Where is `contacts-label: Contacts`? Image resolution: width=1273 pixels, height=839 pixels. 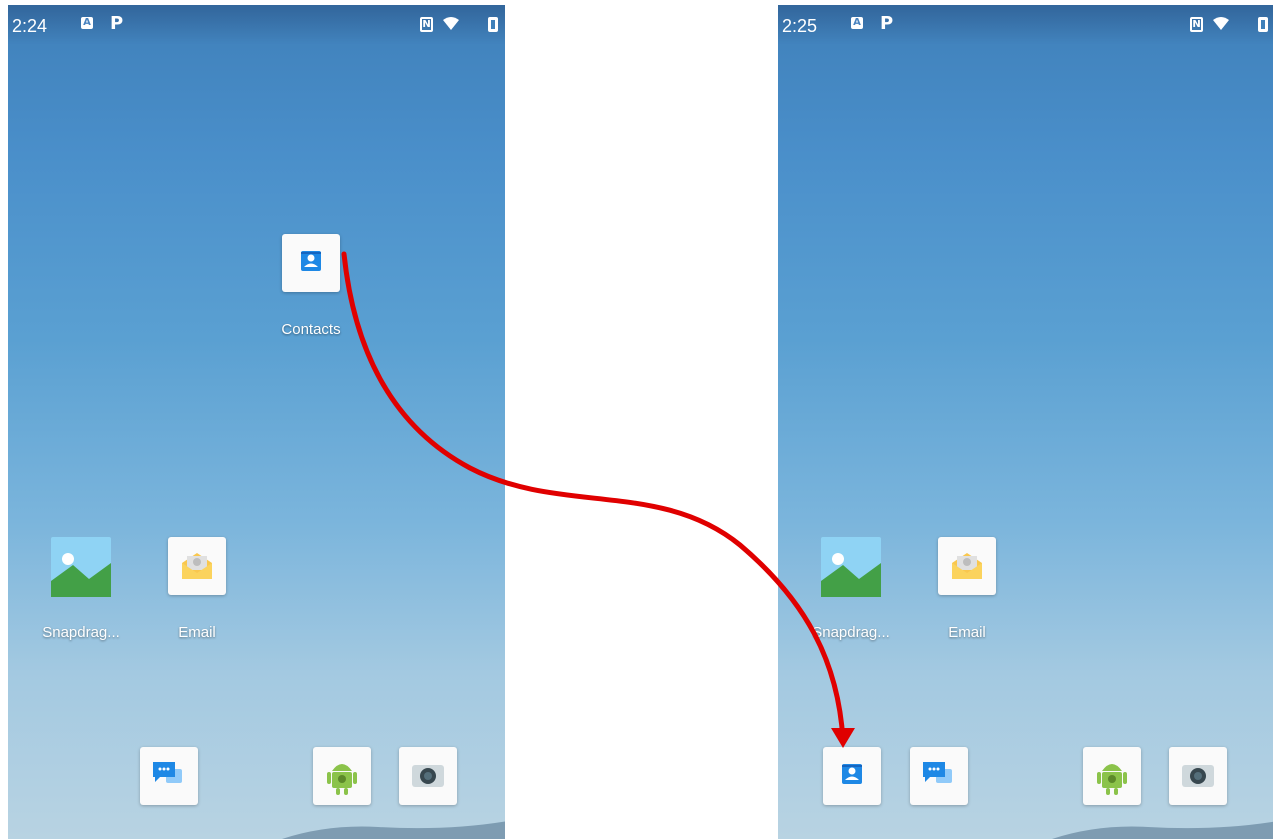
contacts-label: Contacts is located at coordinates (311, 329).